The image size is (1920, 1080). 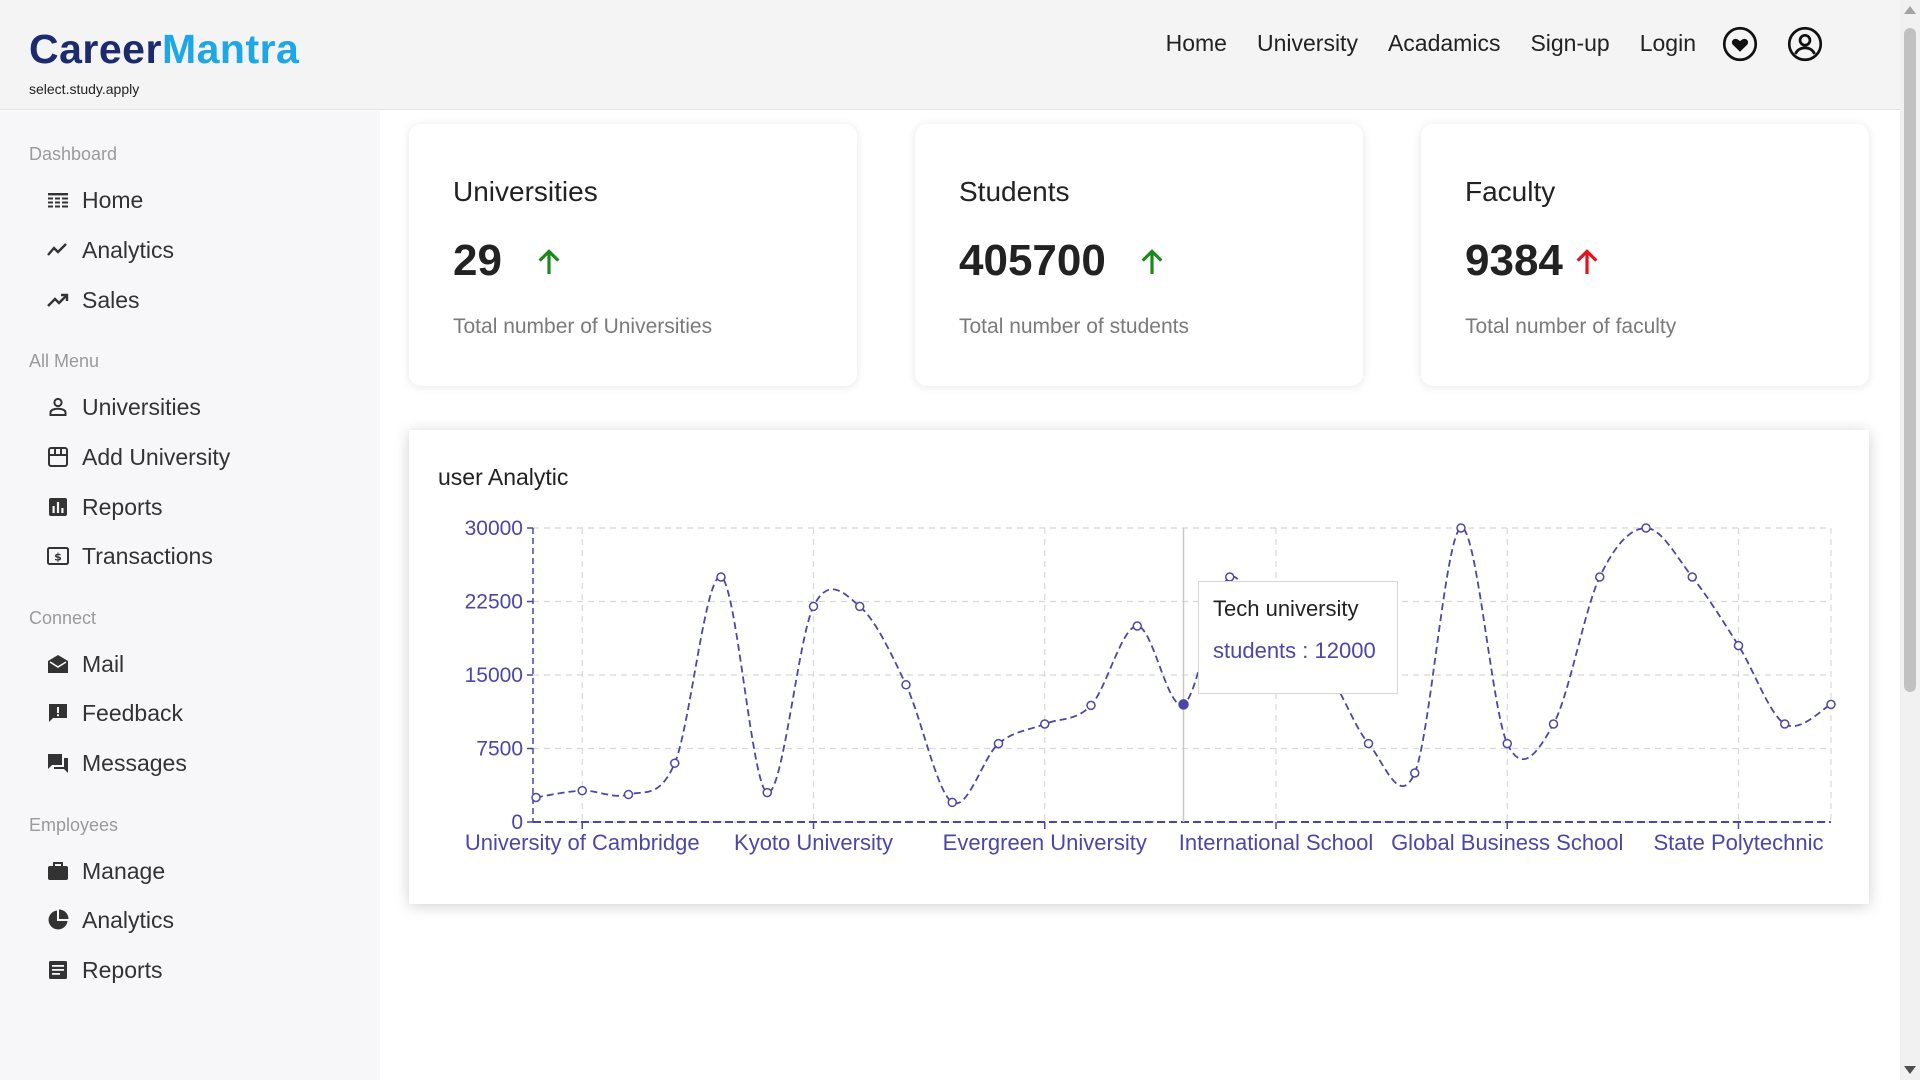 What do you see at coordinates (58, 250) in the screenshot?
I see `line-chart-icon` at bounding box center [58, 250].